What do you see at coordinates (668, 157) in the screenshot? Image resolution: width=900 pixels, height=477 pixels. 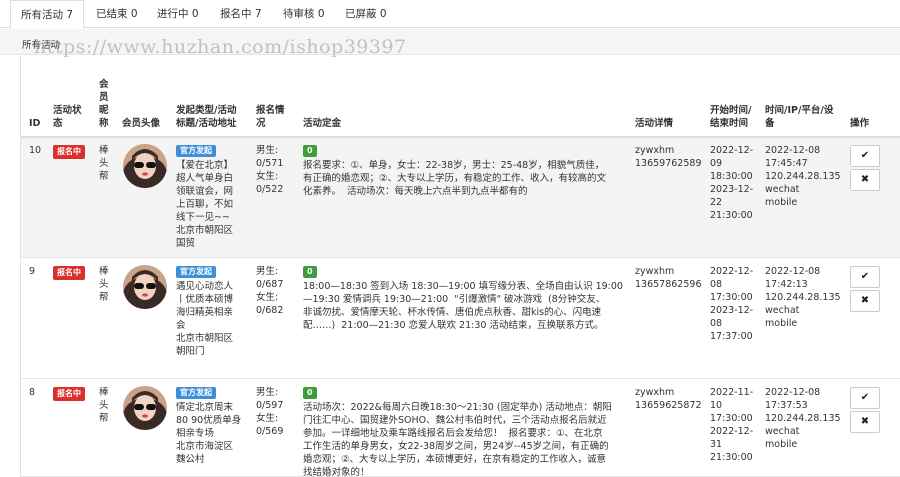 I see `activity-detail: zywxhm 13659762589` at bounding box center [668, 157].